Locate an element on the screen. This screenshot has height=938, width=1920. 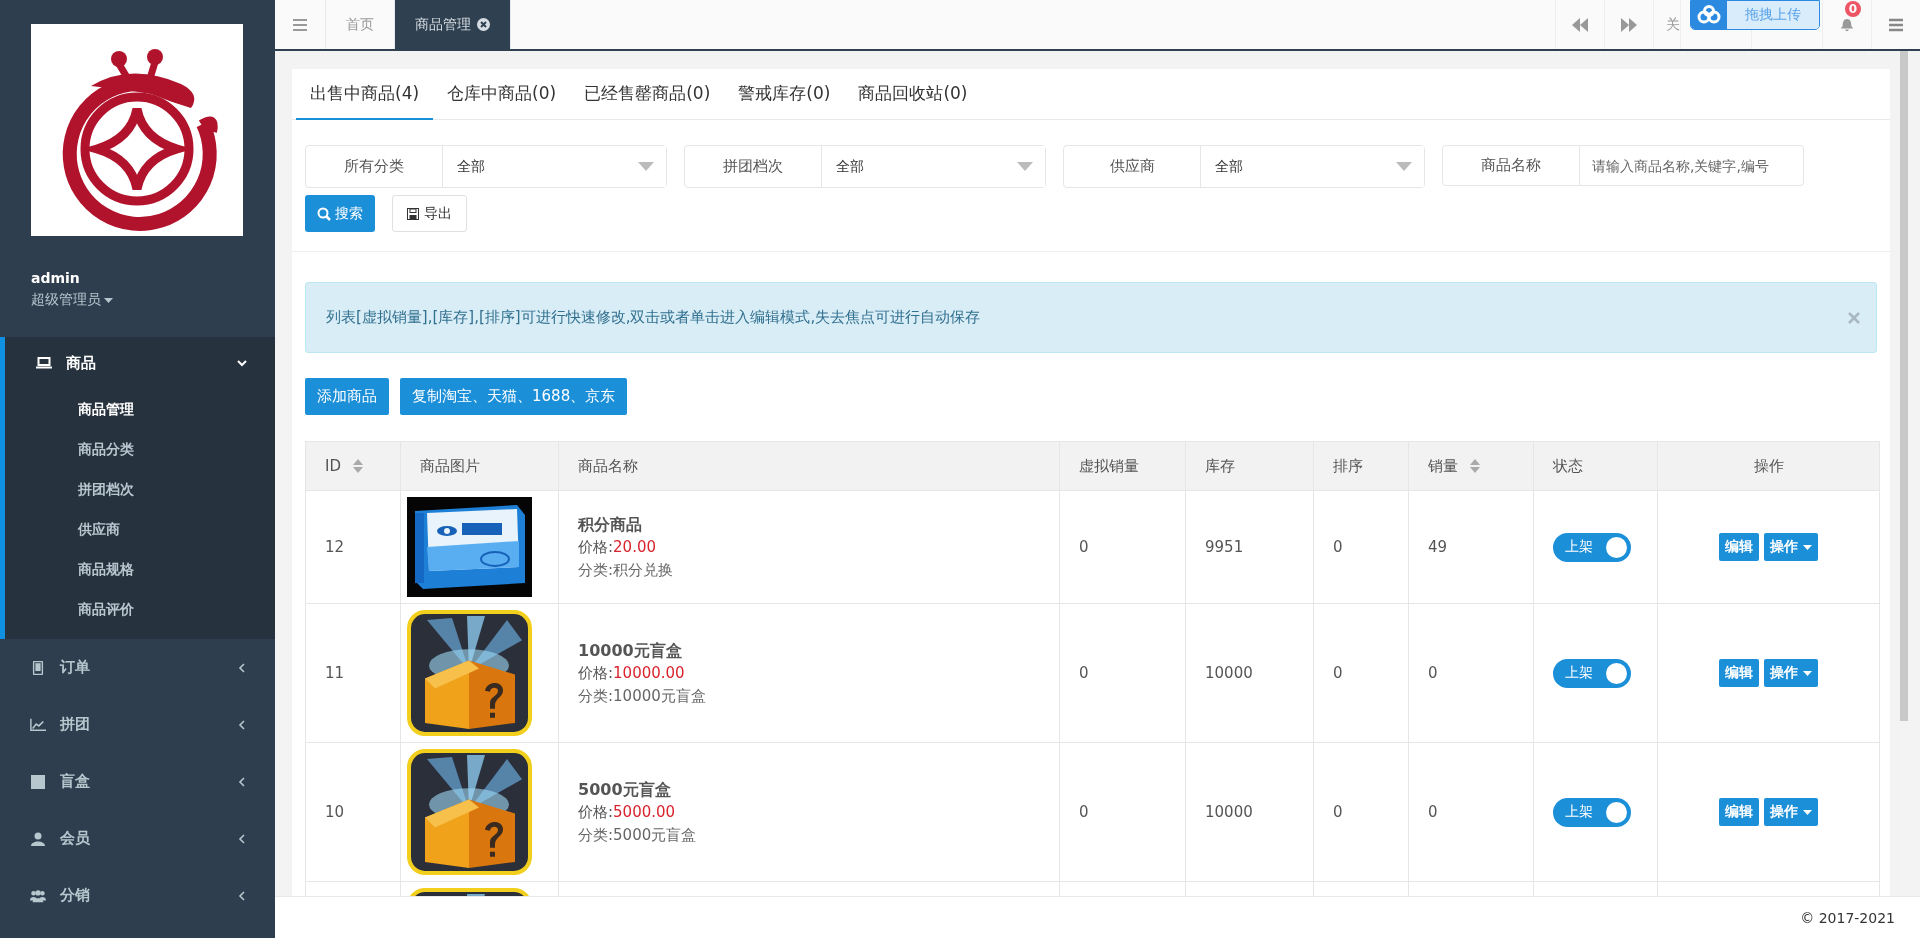
copyright-text: © 2017-2021 is located at coordinates (1847, 917).